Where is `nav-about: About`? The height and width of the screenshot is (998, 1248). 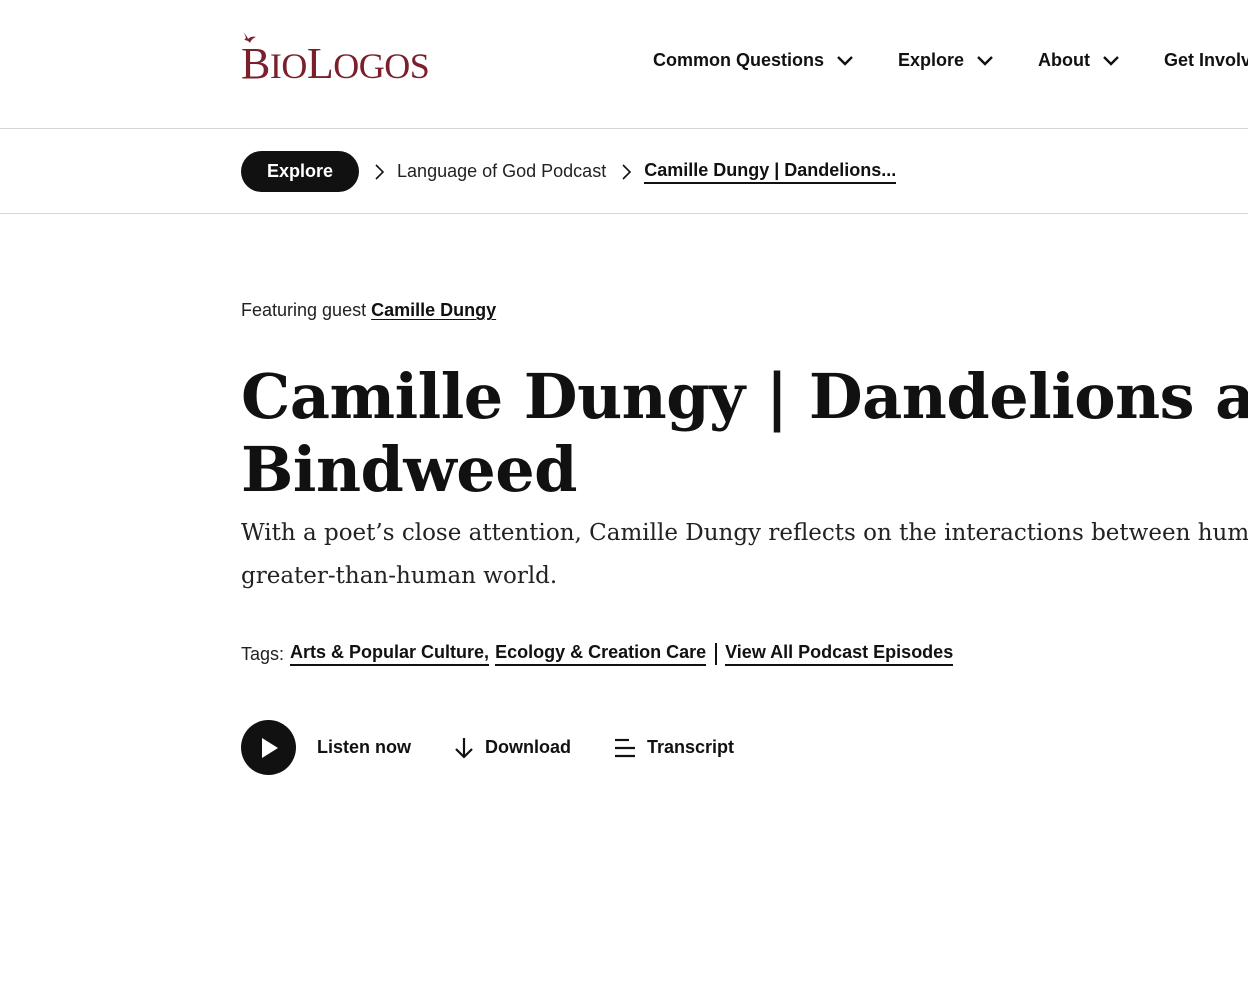
nav-about: About is located at coordinates (1079, 60).